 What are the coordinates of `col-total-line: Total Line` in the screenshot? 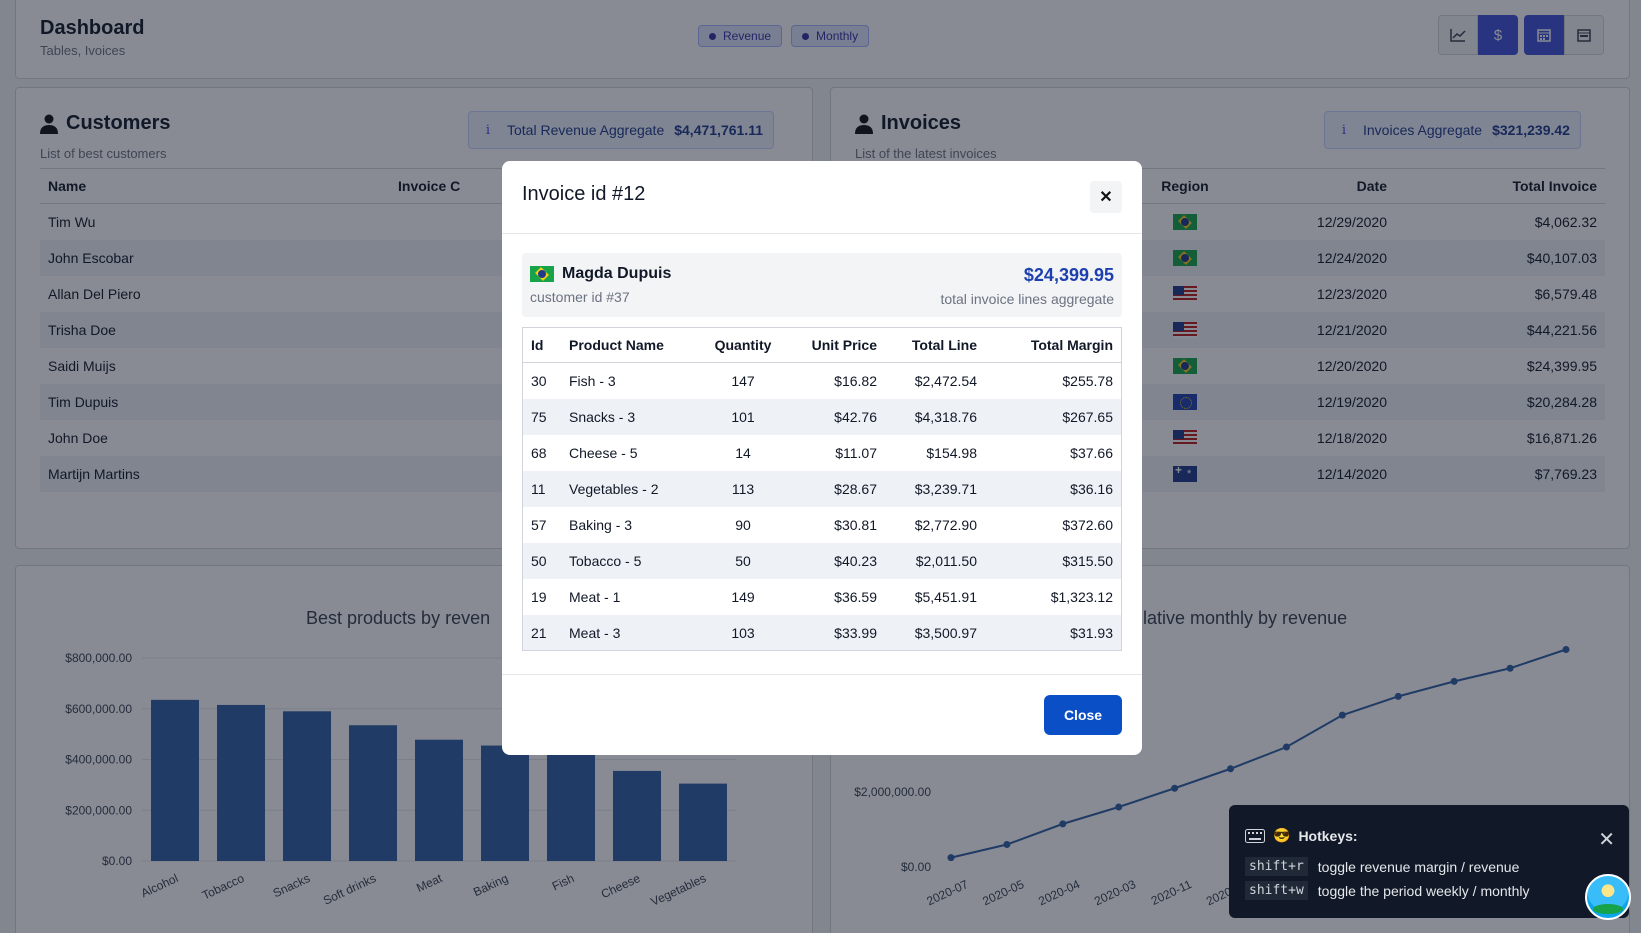 It's located at (935, 345).